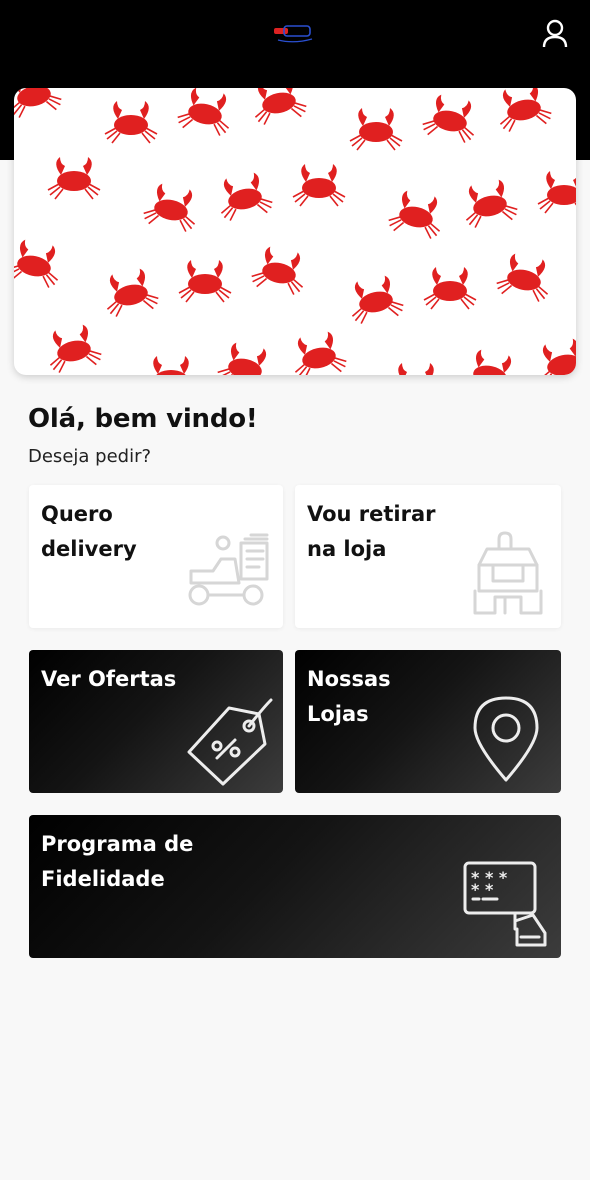  I want to click on delivery-card: Quero delivery, so click(156, 556).